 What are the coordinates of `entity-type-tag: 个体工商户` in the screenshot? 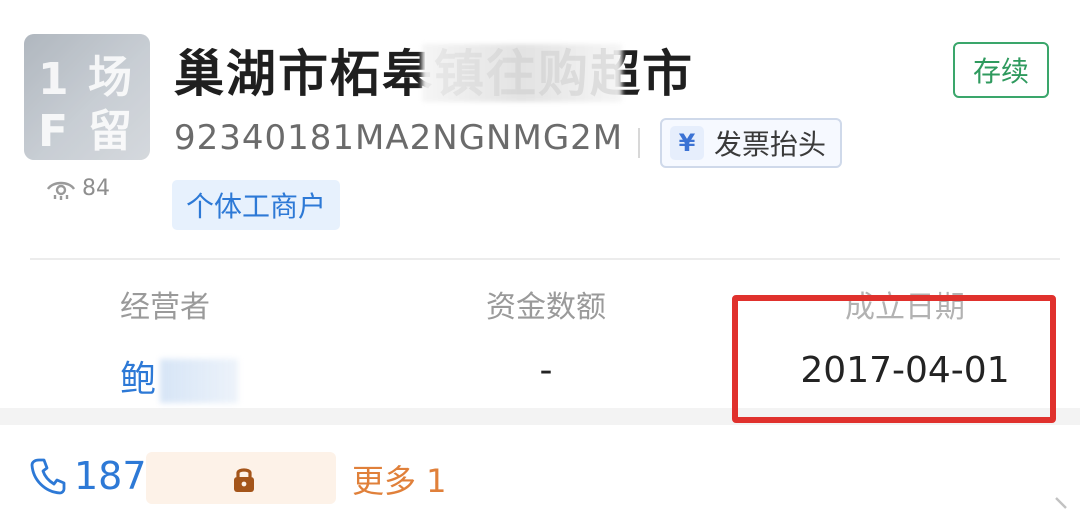 It's located at (256, 205).